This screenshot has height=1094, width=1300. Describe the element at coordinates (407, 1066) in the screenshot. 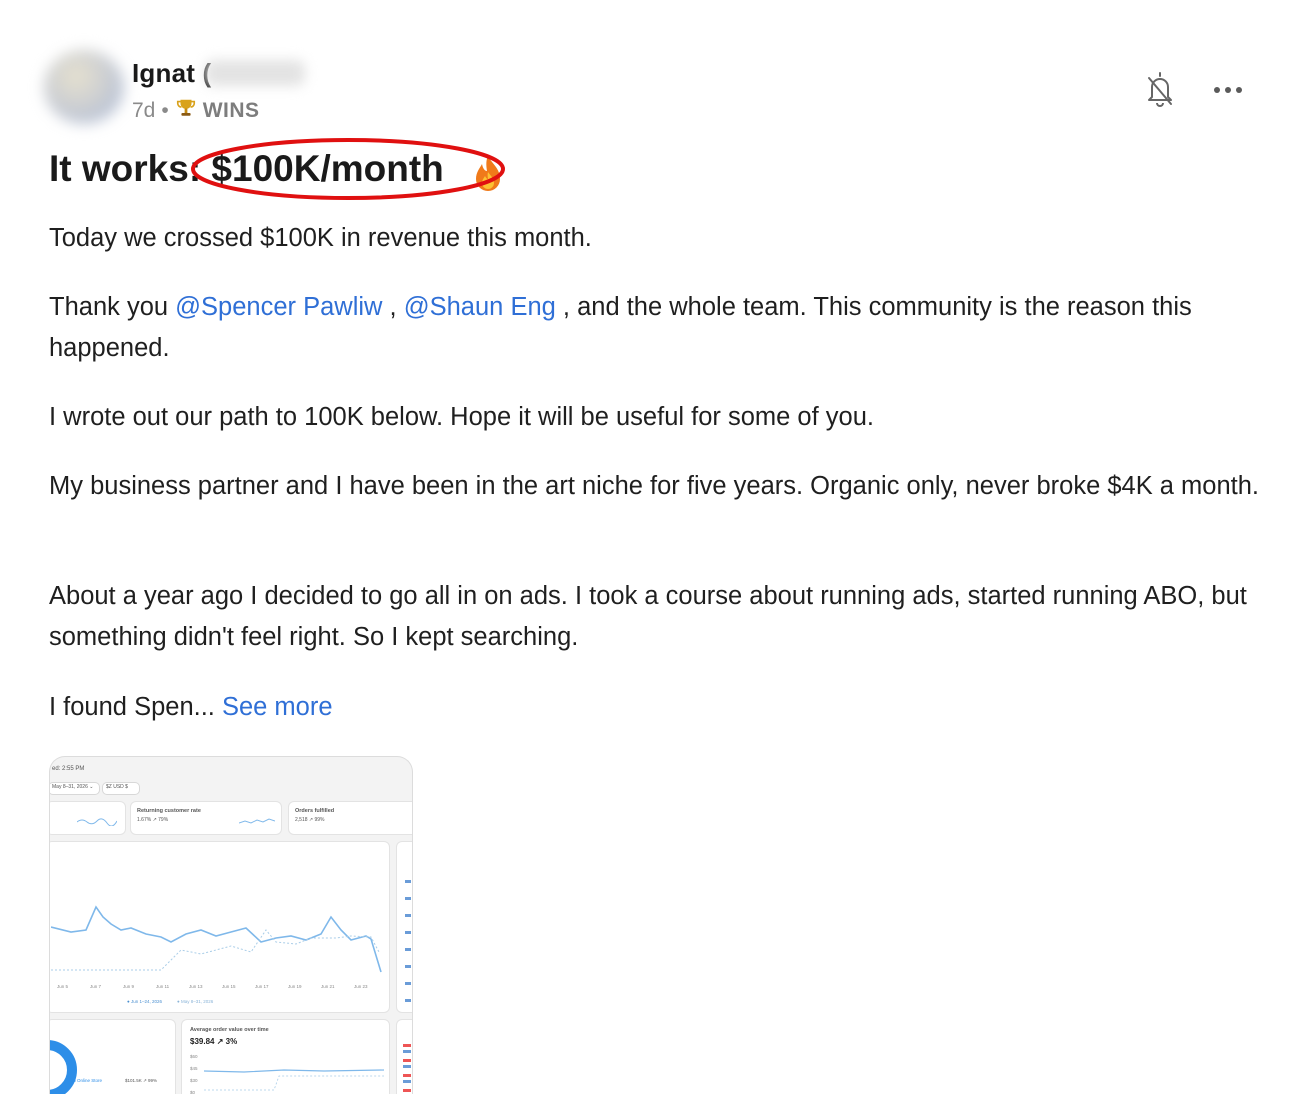

I see `thumb-side-bars` at that location.